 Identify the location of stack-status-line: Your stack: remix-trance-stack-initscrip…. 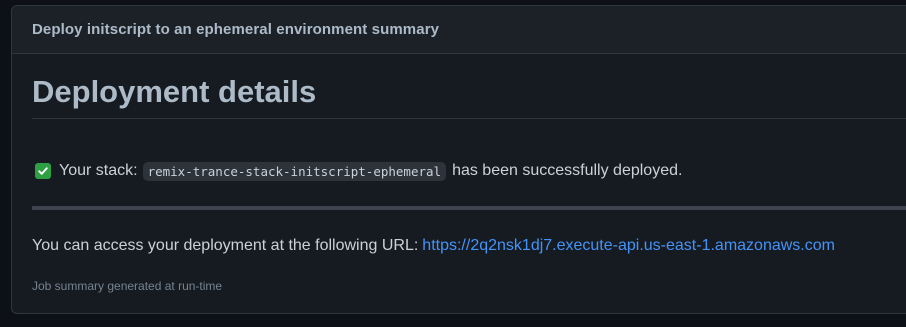
(469, 171).